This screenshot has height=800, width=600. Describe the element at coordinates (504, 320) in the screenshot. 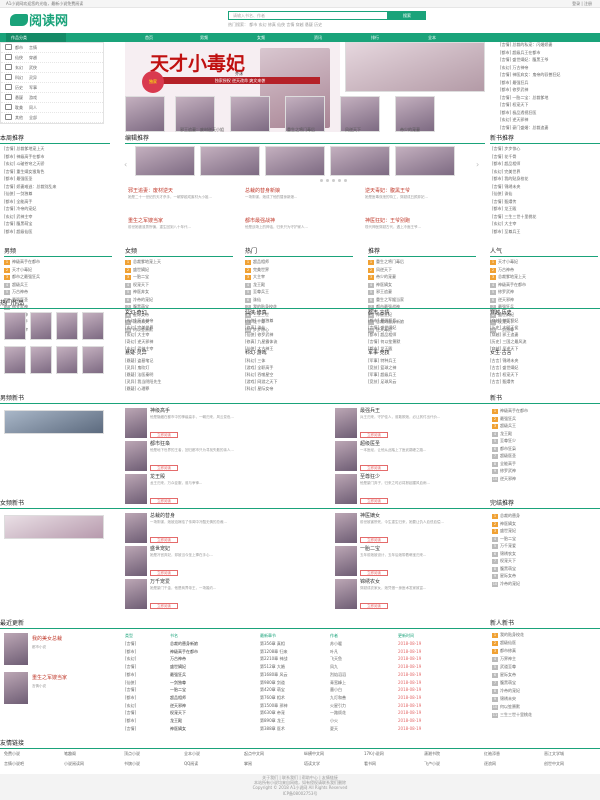

I see `grid-item: [穿越] 神医狂妃` at that location.